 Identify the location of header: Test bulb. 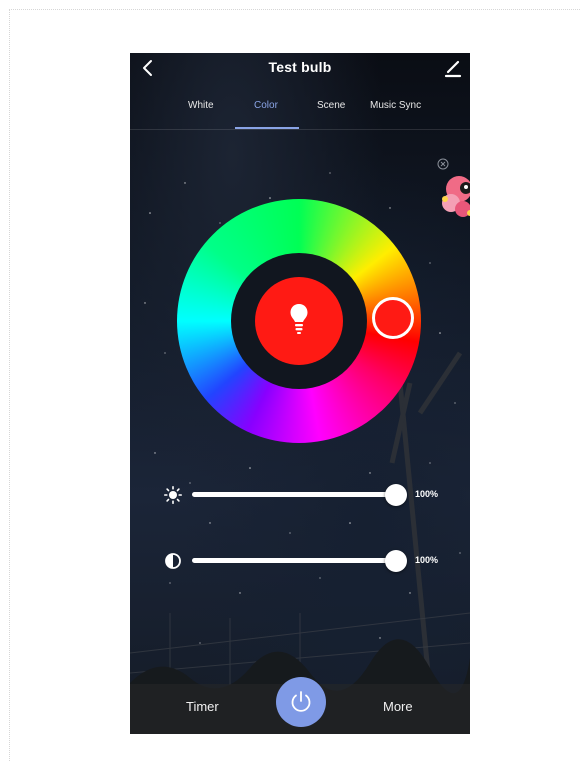
(300, 68).